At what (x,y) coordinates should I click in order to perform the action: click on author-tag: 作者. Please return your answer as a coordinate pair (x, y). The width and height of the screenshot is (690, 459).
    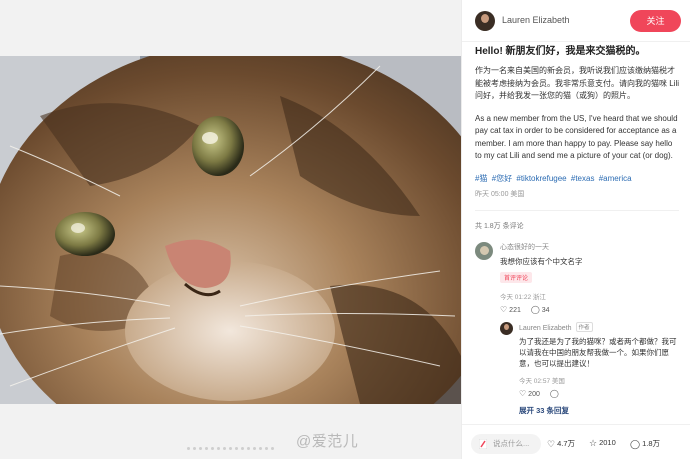
    Looking at the image, I should click on (584, 326).